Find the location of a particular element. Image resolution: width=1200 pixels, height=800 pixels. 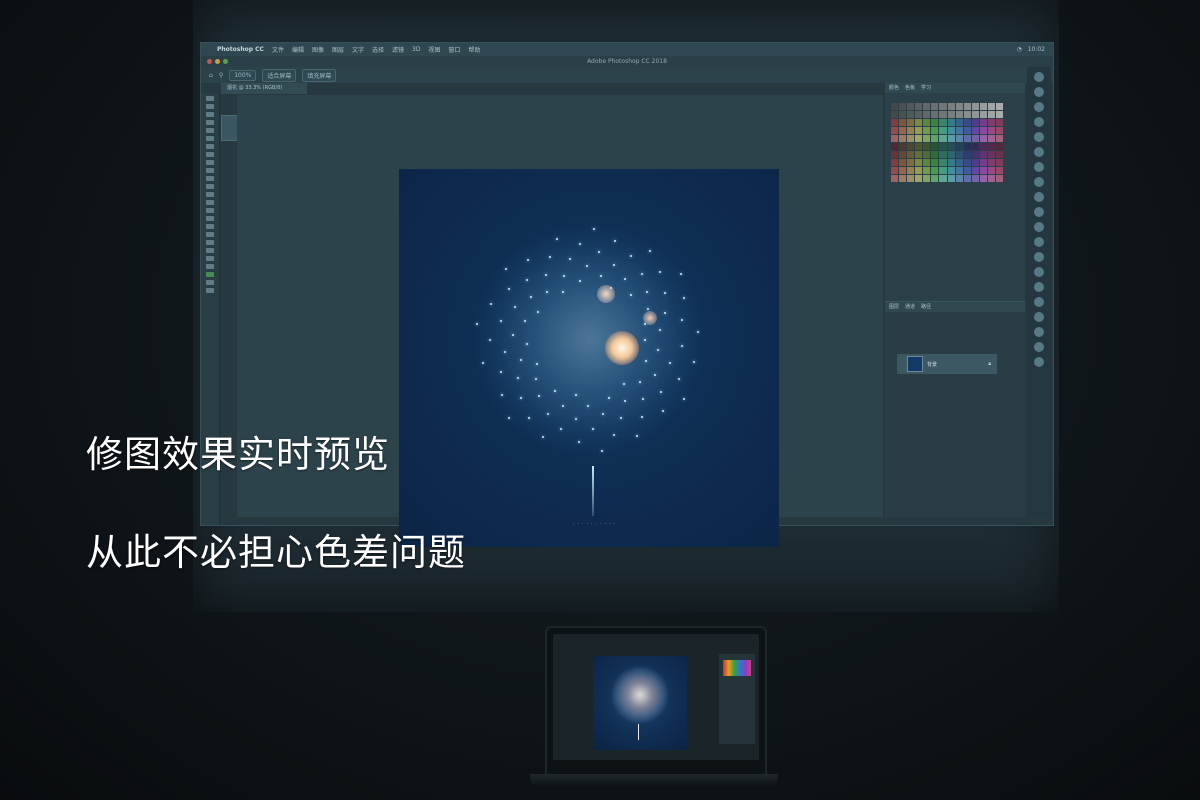

eyedropper-tool-icon is located at coordinates (210, 146).